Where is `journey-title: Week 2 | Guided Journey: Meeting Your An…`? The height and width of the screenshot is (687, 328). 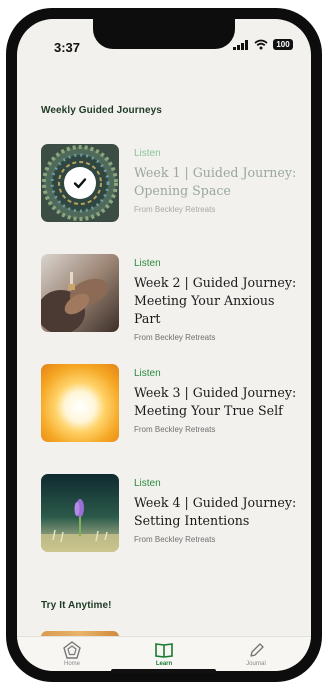 journey-title: Week 2 | Guided Journey: Meeting Your An… is located at coordinates (219, 301).